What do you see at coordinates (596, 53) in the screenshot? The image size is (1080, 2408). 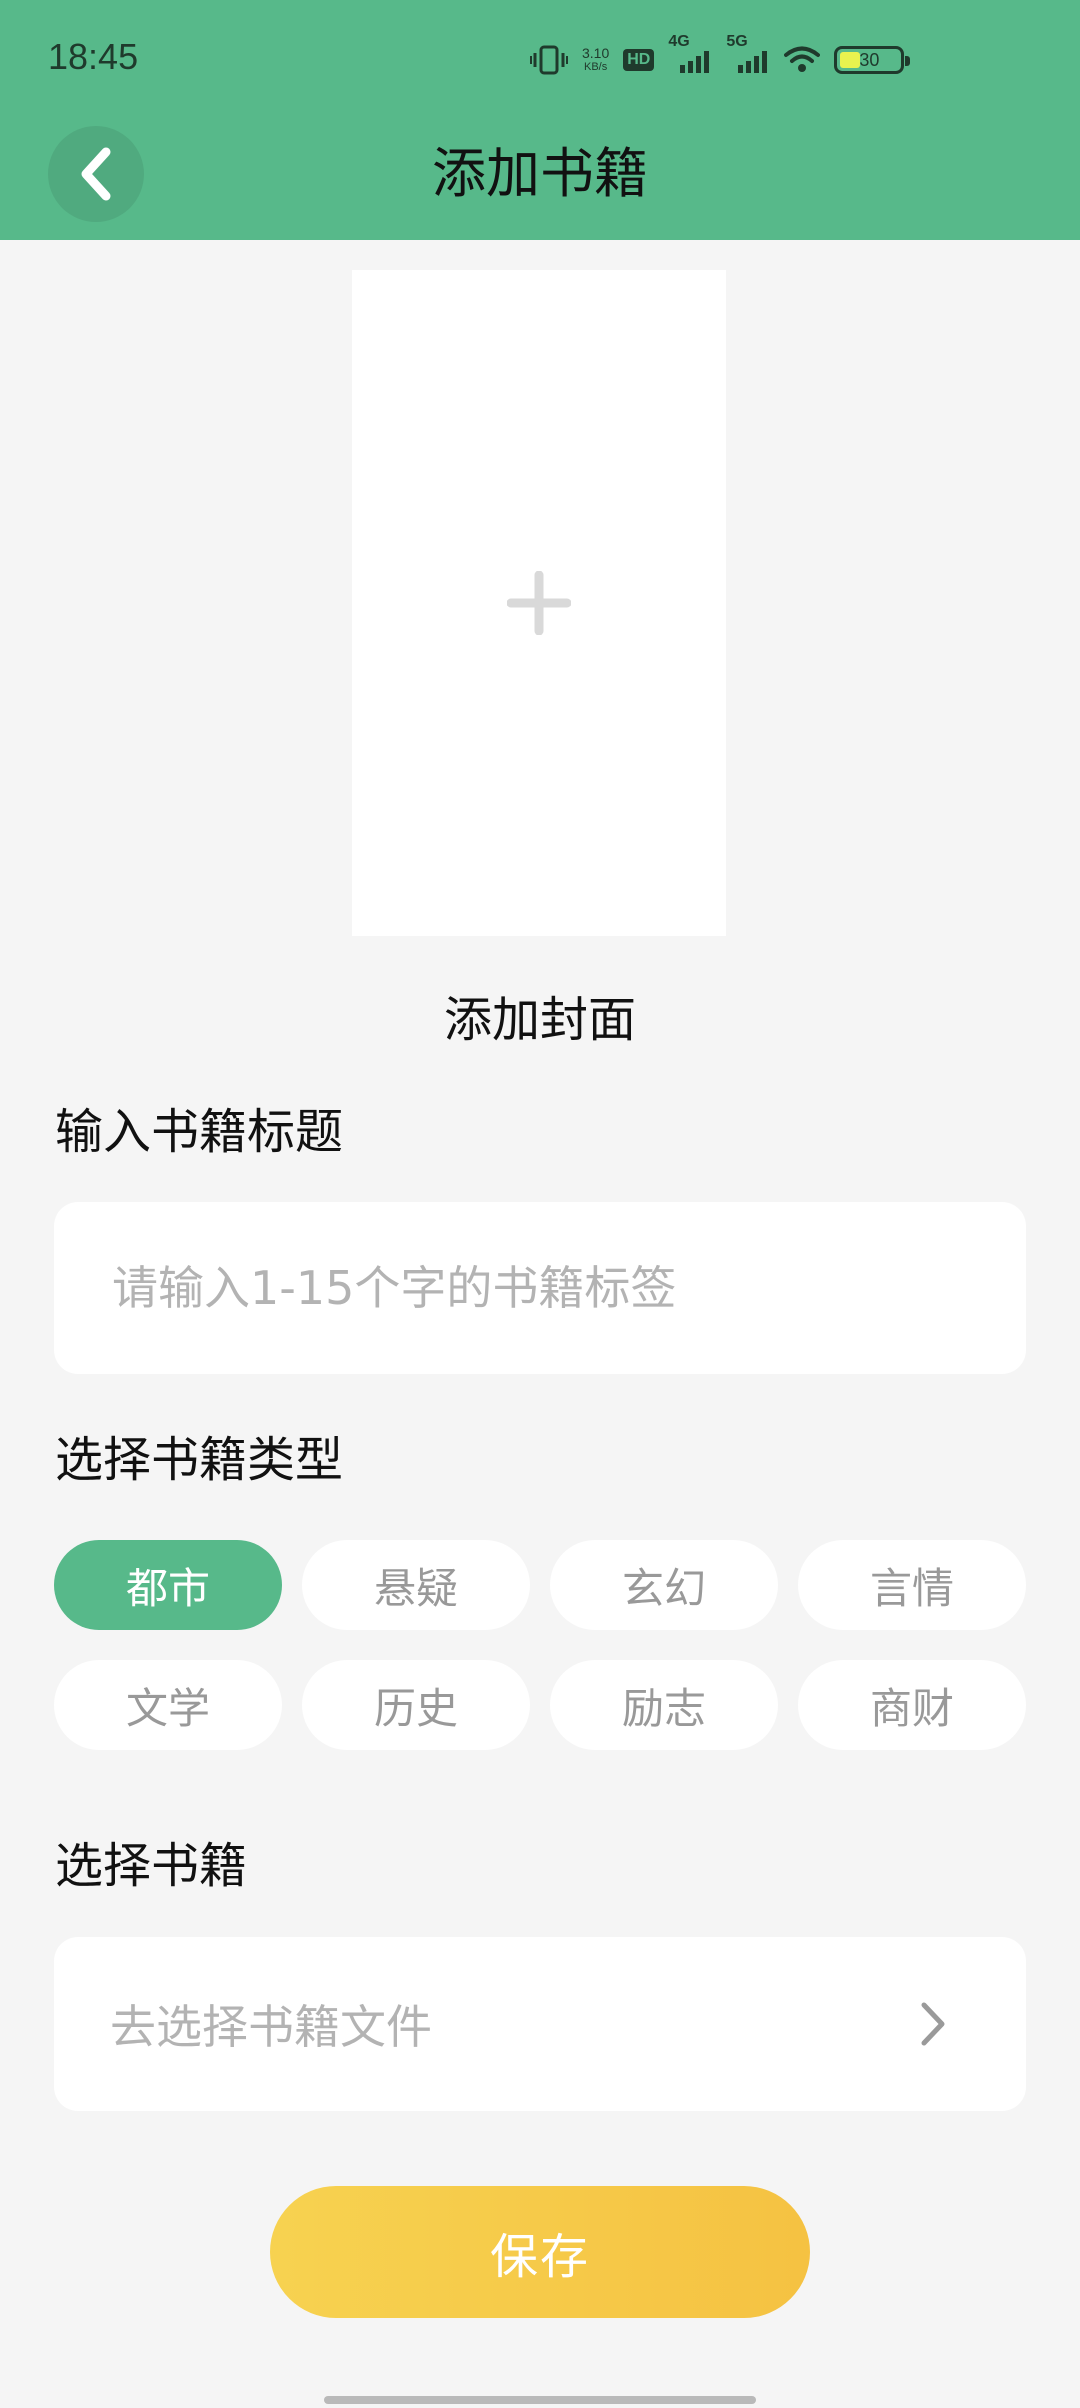 I see `network-speed-value: 3.10` at bounding box center [596, 53].